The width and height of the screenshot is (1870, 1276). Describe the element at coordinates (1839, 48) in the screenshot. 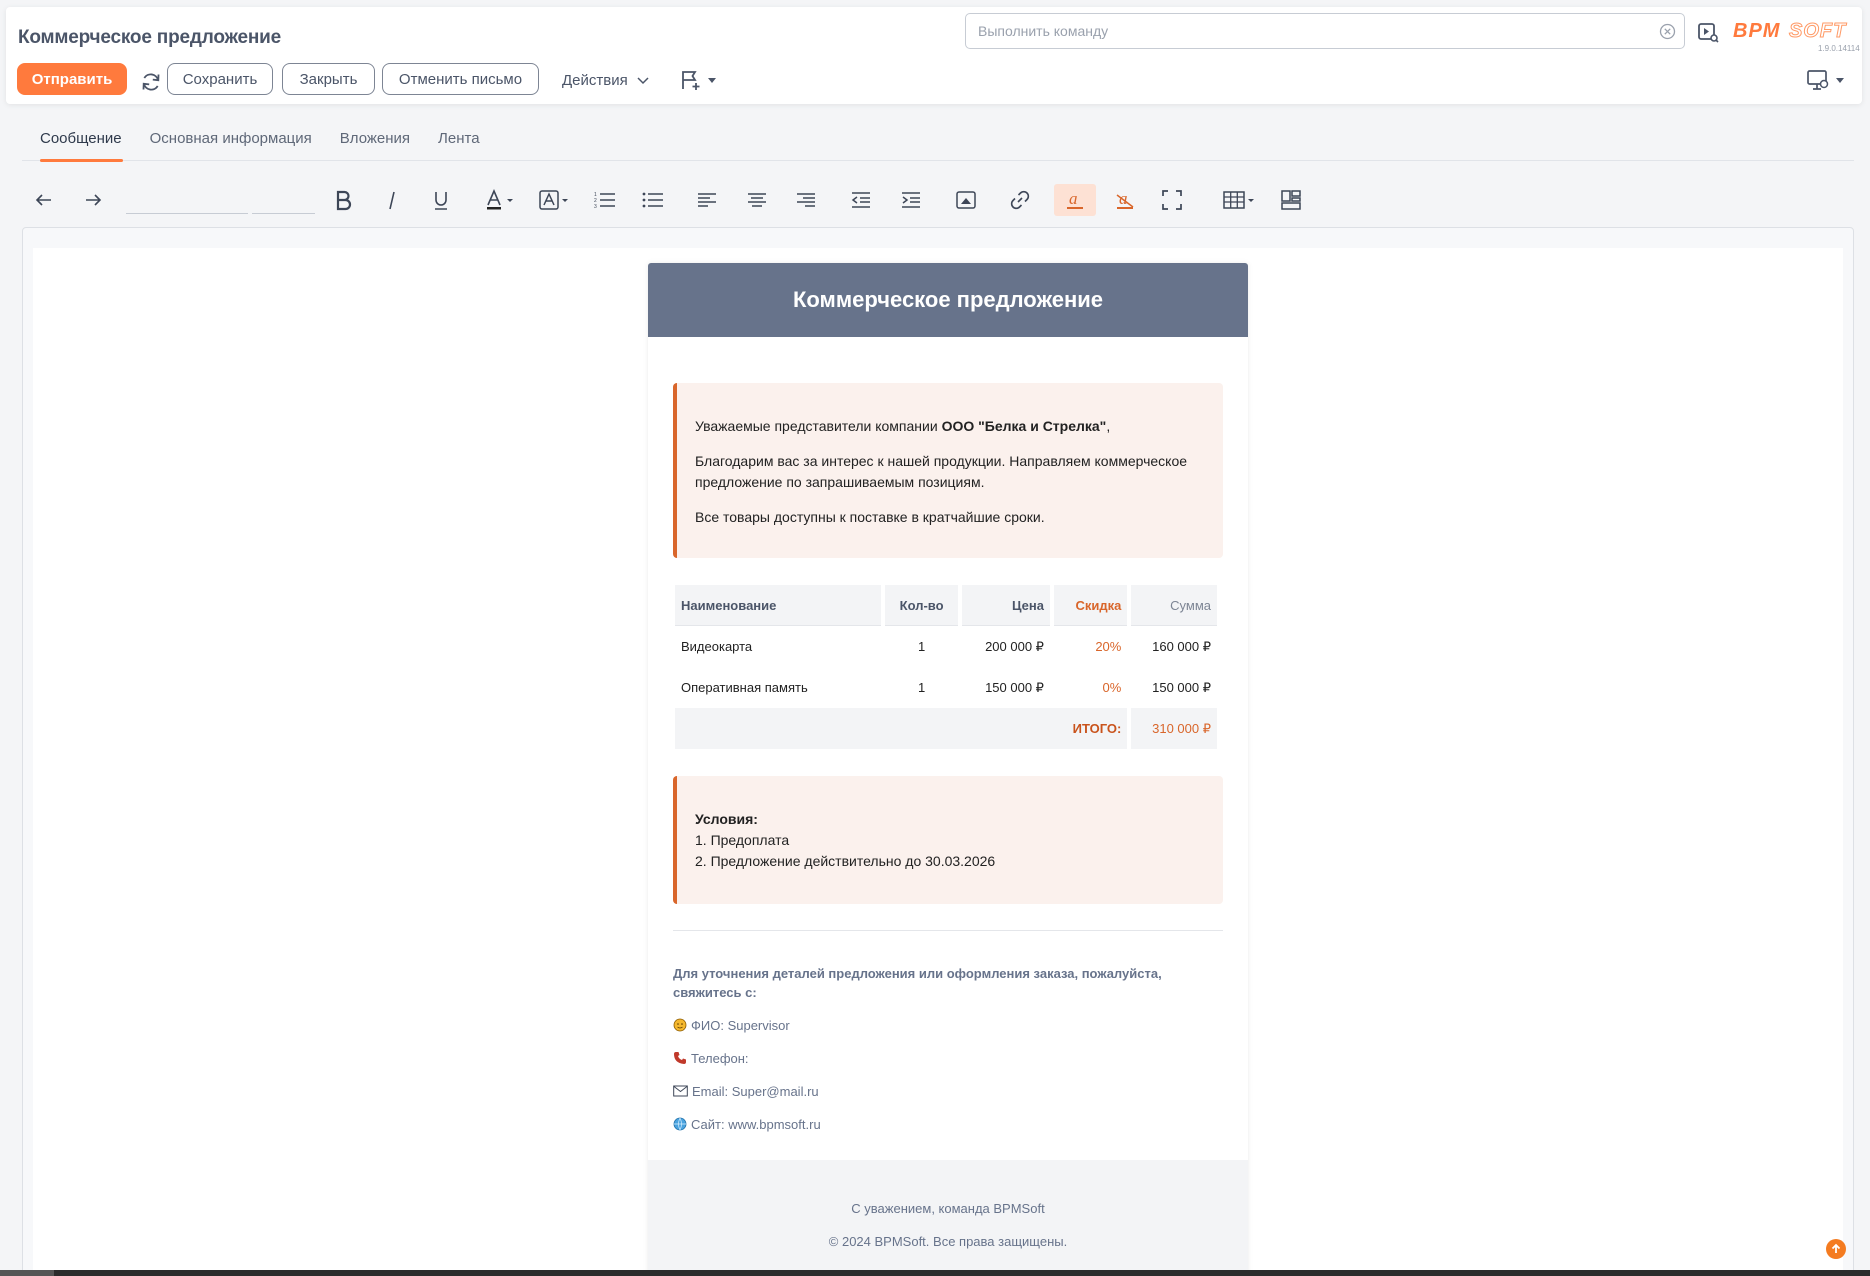

I see `version-label: 1.9.0.14114` at that location.